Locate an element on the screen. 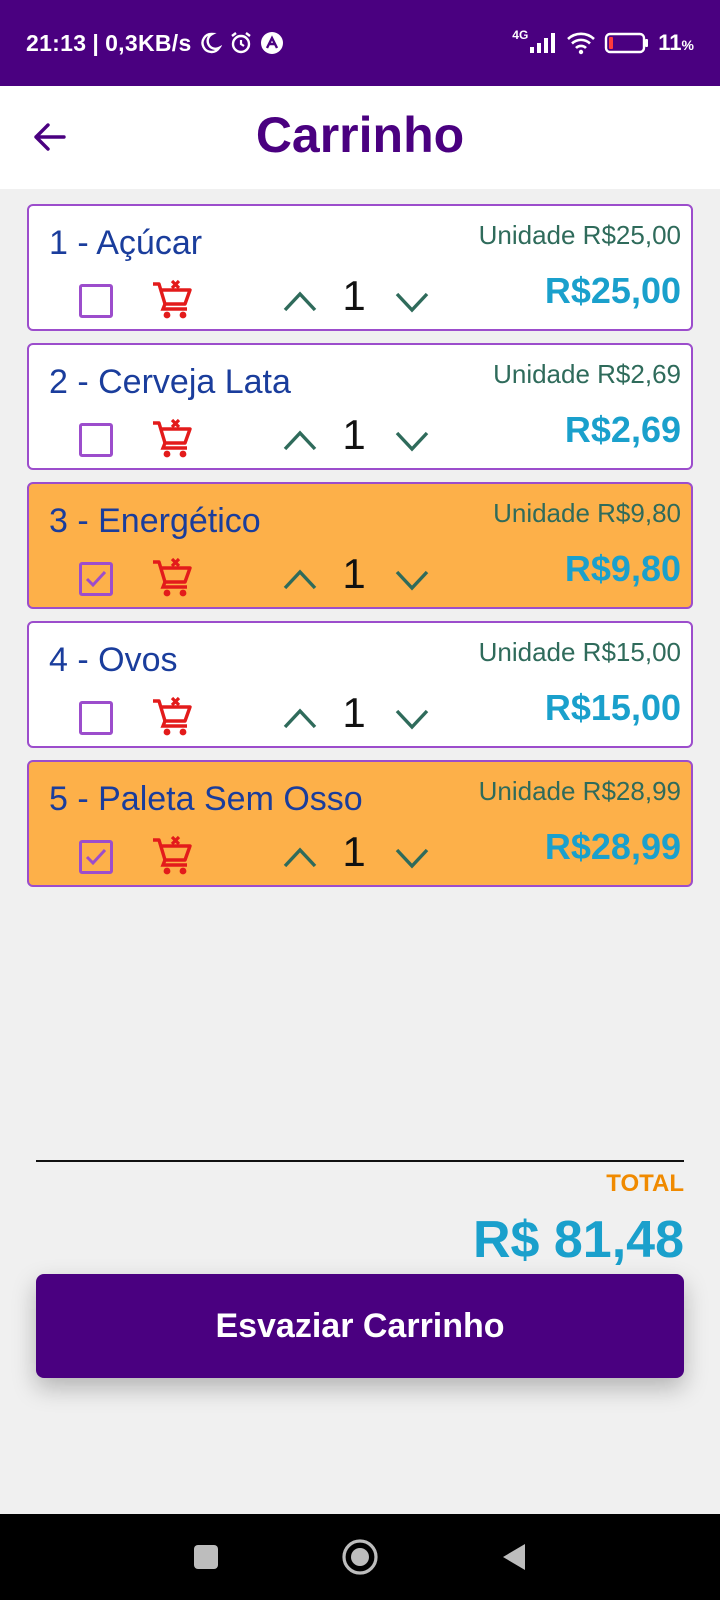 The image size is (720, 1600). status-speed: 0,3KB/s is located at coordinates (148, 42).